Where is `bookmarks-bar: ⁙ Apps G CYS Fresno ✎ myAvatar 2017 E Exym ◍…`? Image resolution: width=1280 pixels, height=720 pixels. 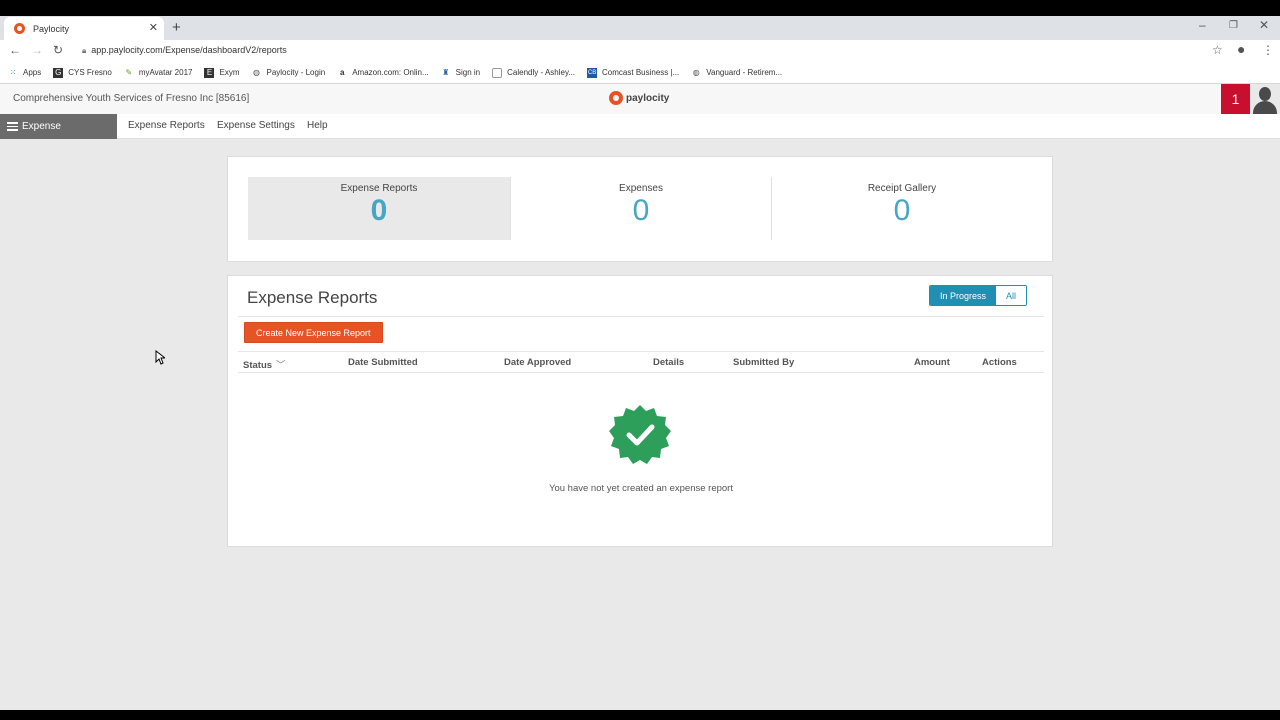 bookmarks-bar: ⁙ Apps G CYS Fresno ✎ myAvatar 2017 E Exym ◍… is located at coordinates (640, 73).